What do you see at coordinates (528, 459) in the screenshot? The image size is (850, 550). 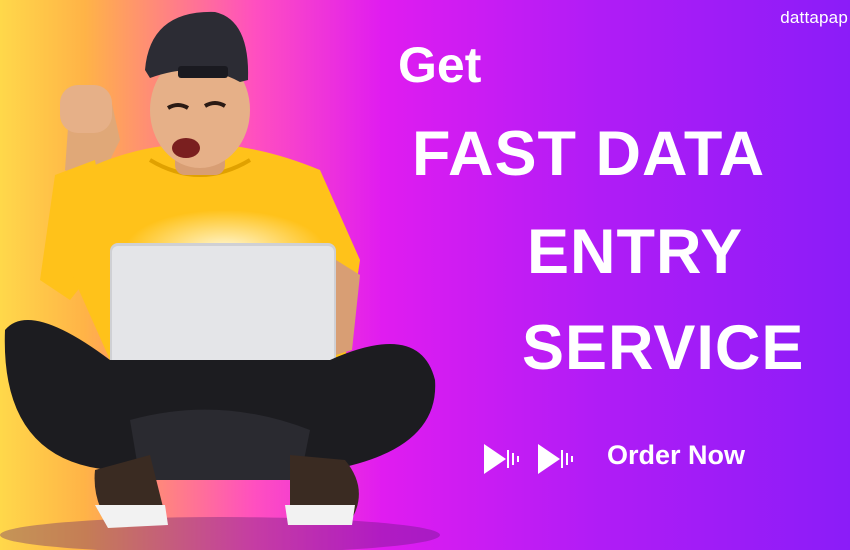 I see `play-arrows-icon` at bounding box center [528, 459].